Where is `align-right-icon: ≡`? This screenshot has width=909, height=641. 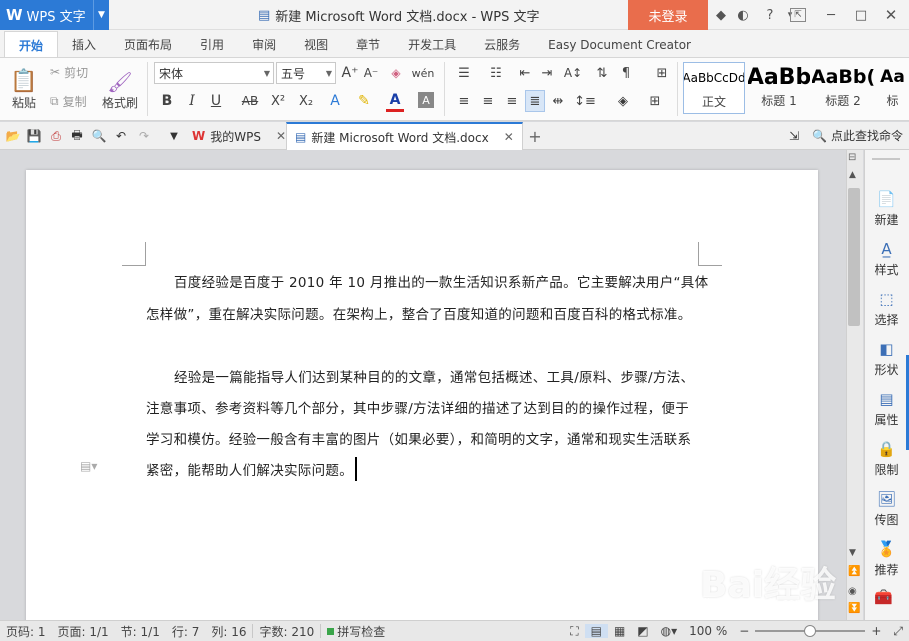 align-right-icon: ≡ is located at coordinates (512, 101).